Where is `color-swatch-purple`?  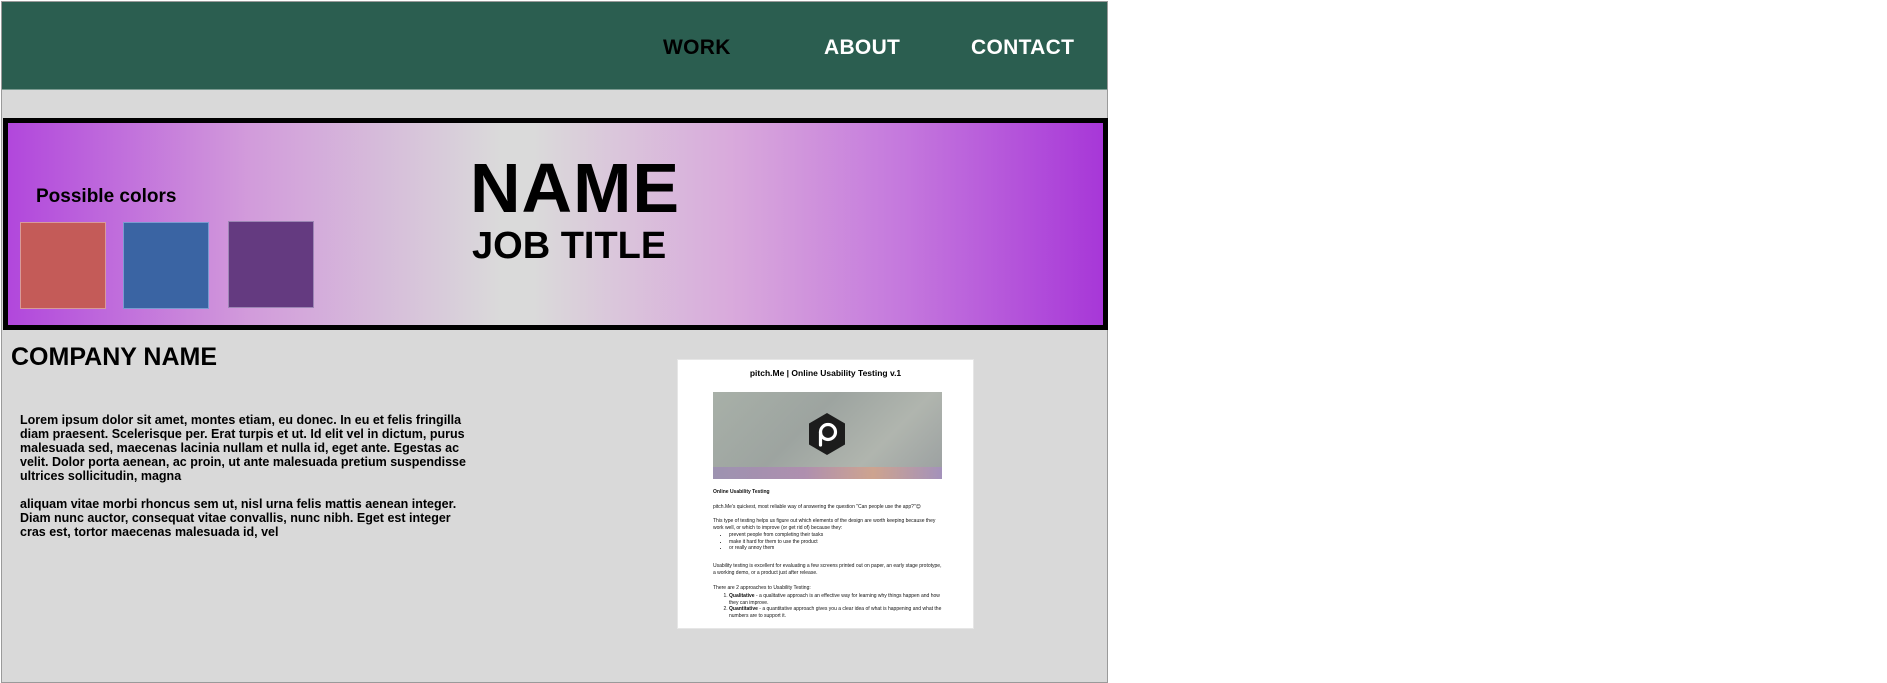 color-swatch-purple is located at coordinates (271, 264).